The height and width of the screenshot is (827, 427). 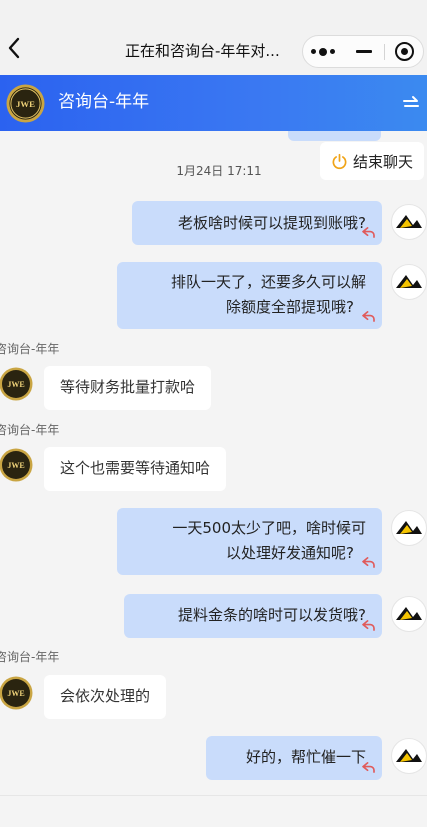 I want to click on more-dots-icon, so click(x=323, y=51).